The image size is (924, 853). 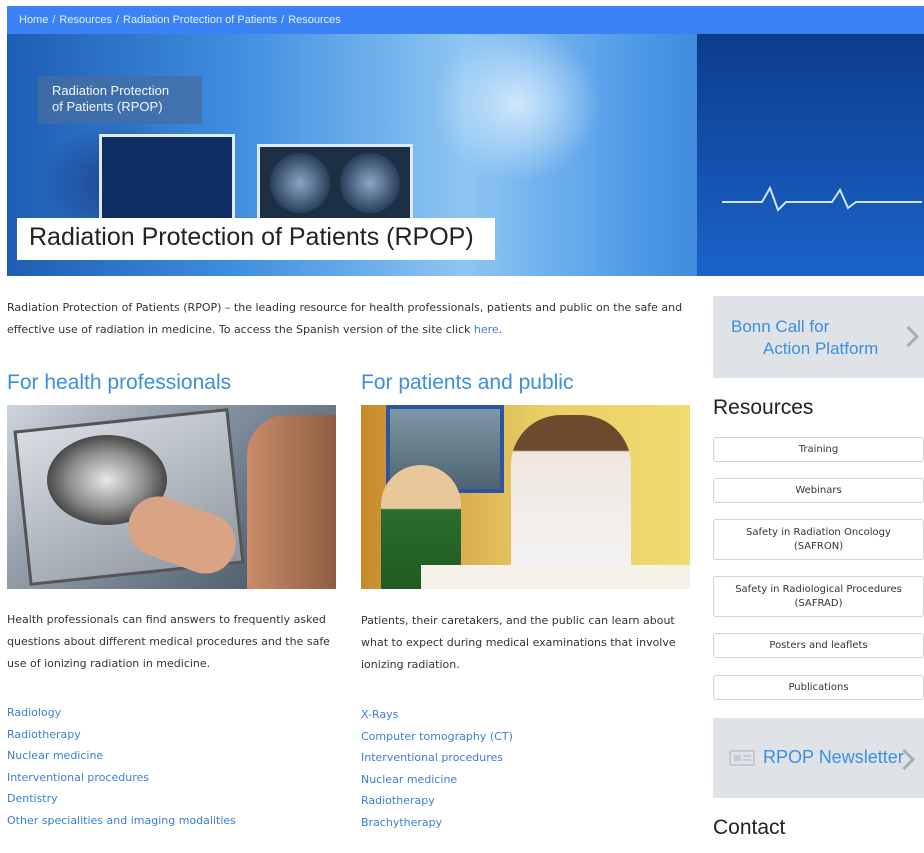 I want to click on breadcrumb-resources: Resources, so click(x=85, y=20).